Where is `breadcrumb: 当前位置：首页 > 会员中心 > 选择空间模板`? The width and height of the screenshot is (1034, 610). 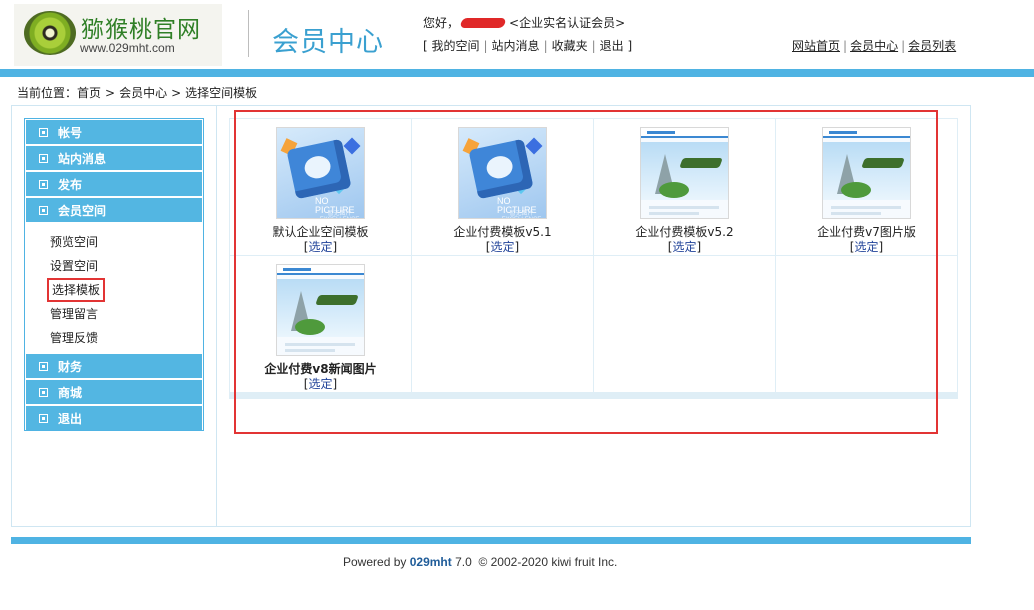
breadcrumb: 当前位置：首页 > 会员中心 > 选择空间模板 is located at coordinates (137, 92).